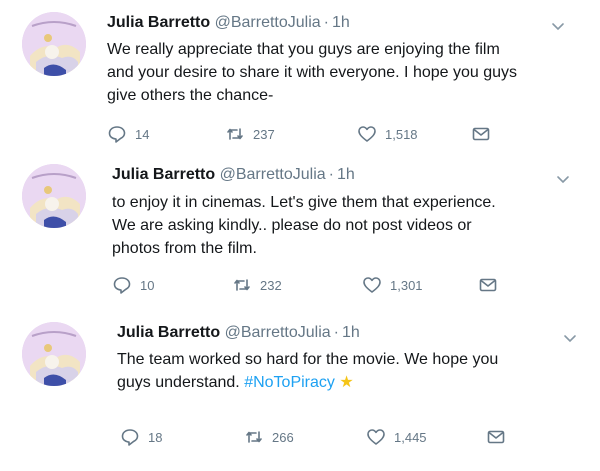 This screenshot has height=471, width=600. I want to click on retweet-button: 232, so click(257, 285).